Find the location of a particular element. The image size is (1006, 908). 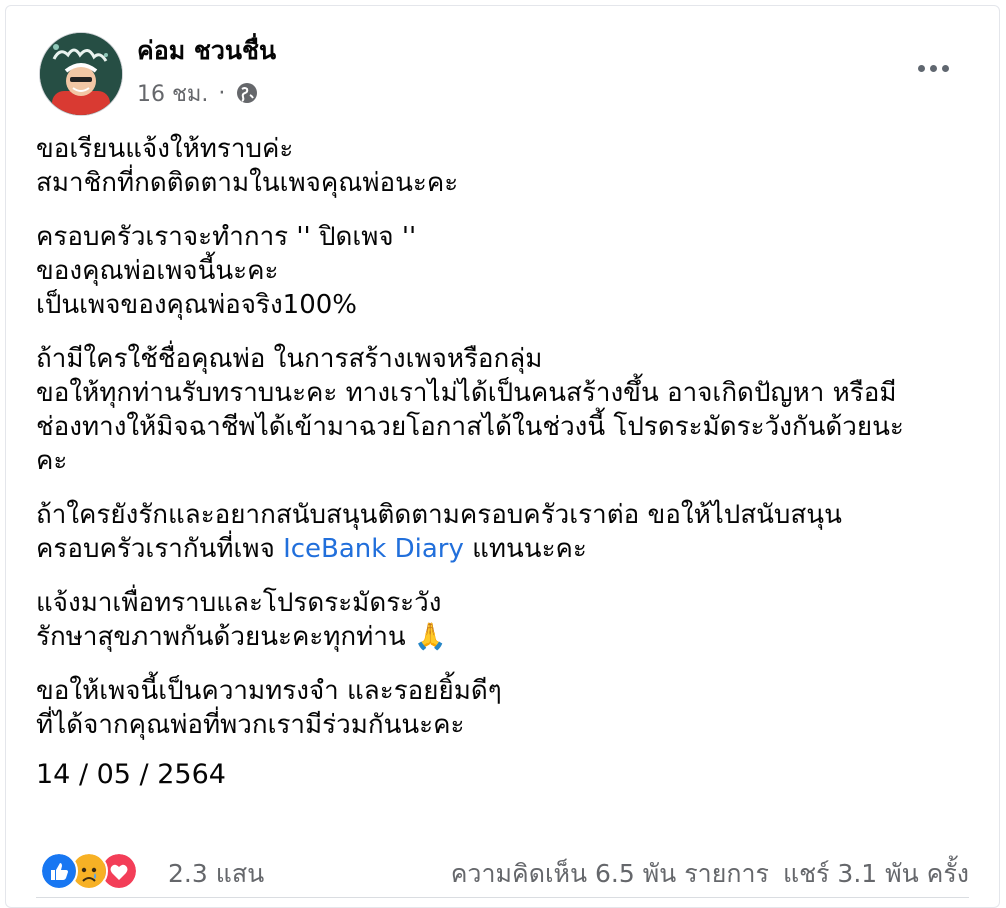

post-text-line: ขอเรียนแจ้งให้ทราบค่ะ is located at coordinates (165, 149).